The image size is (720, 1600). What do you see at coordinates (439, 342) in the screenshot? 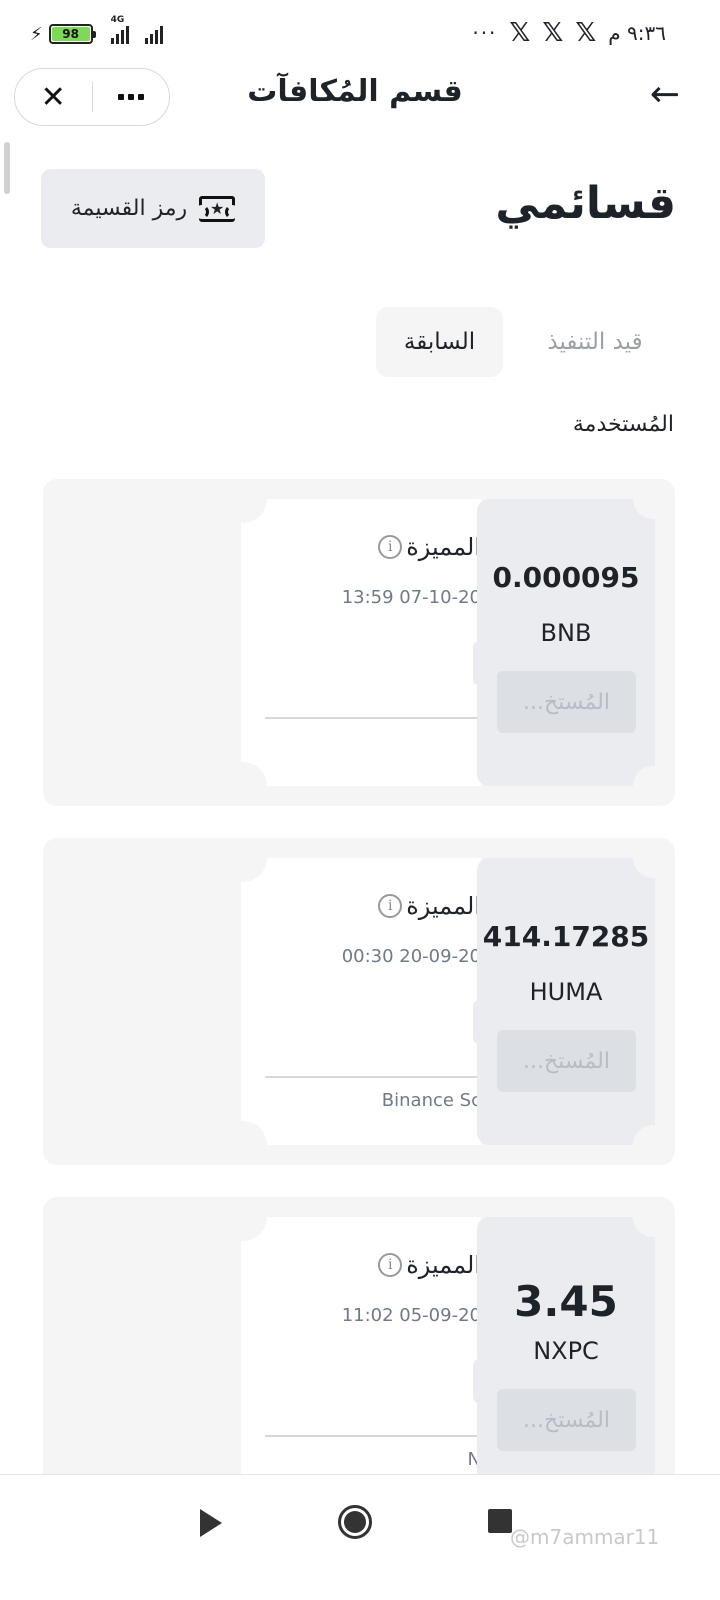
I see `tab-previous: السابقة` at bounding box center [439, 342].